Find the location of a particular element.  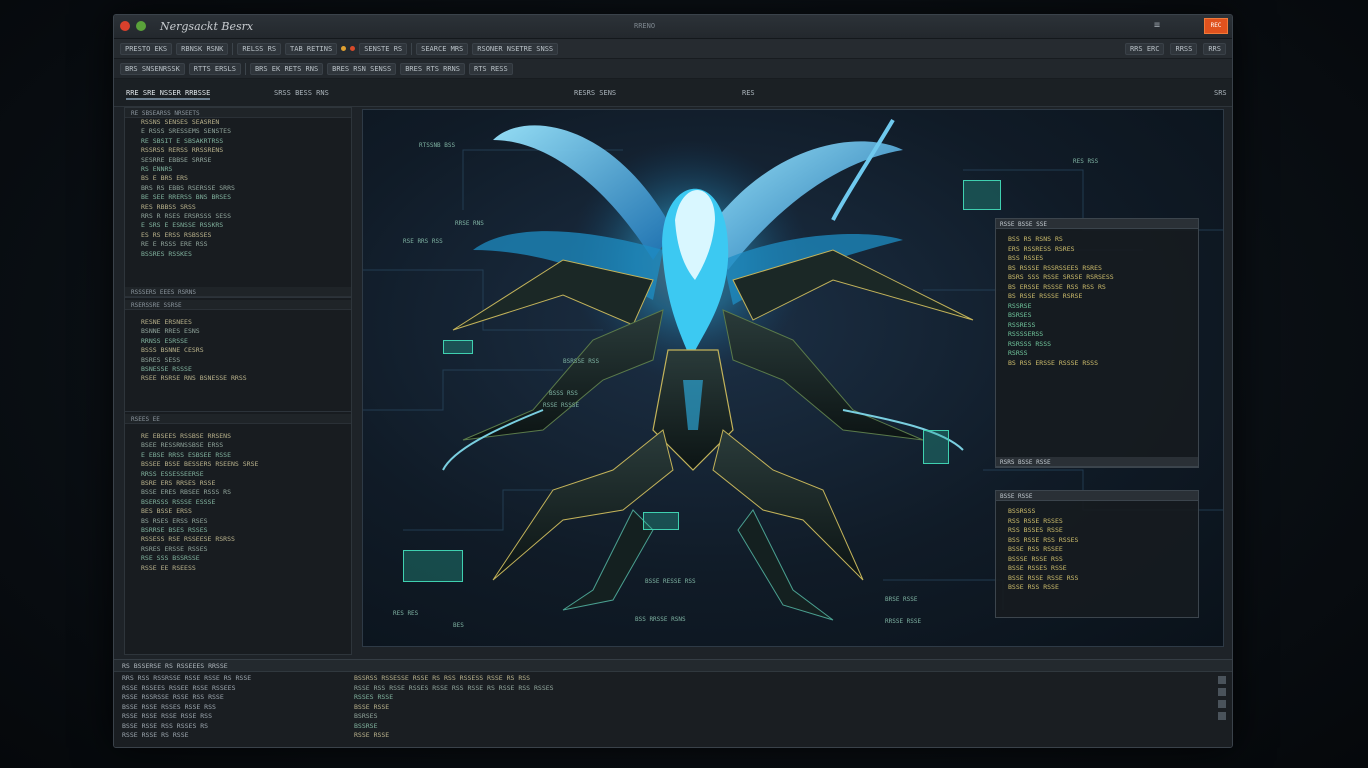

detail-line: BSSE ERES RBSEE RSSS RS is located at coordinates (186, 492).